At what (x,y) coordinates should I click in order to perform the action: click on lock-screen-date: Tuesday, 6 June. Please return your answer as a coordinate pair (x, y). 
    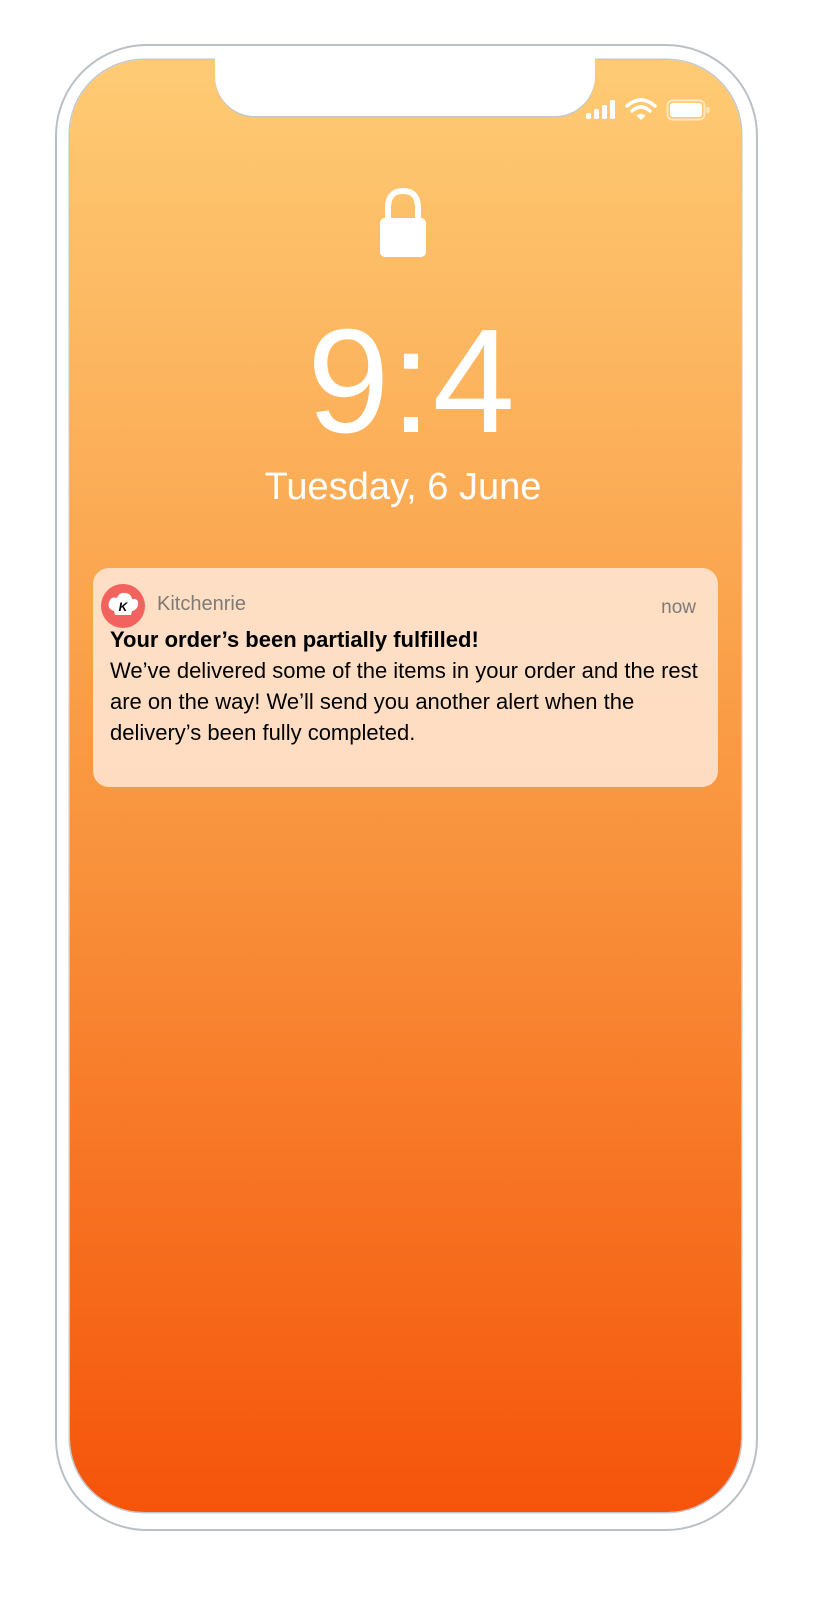
    Looking at the image, I should click on (403, 487).